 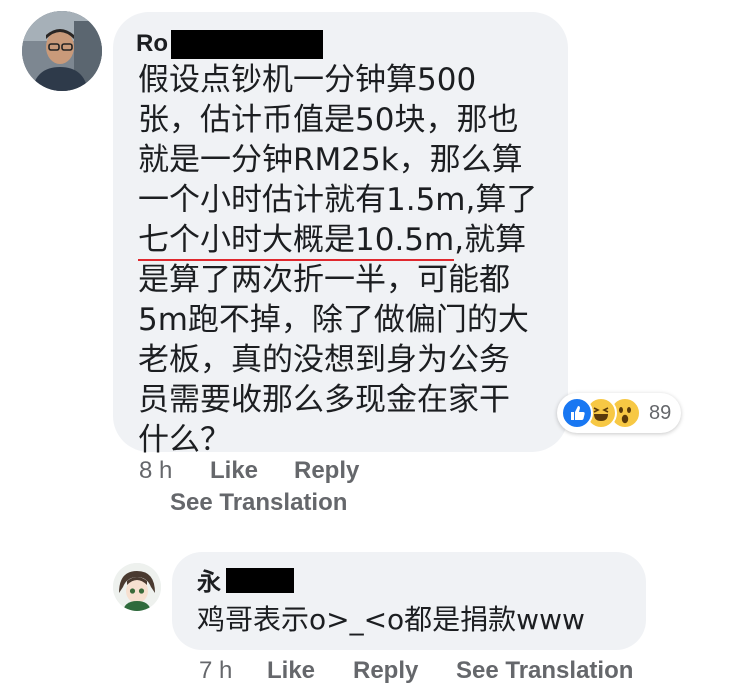 What do you see at coordinates (330, 160) in the screenshot?
I see `comment-line: 就是一分钟RM25k，那么算` at bounding box center [330, 160].